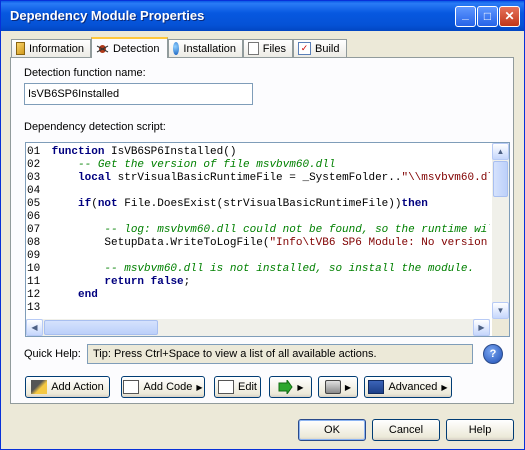 The image size is (525, 450). Describe the element at coordinates (20, 48) in the screenshot. I see `box-icon` at that location.